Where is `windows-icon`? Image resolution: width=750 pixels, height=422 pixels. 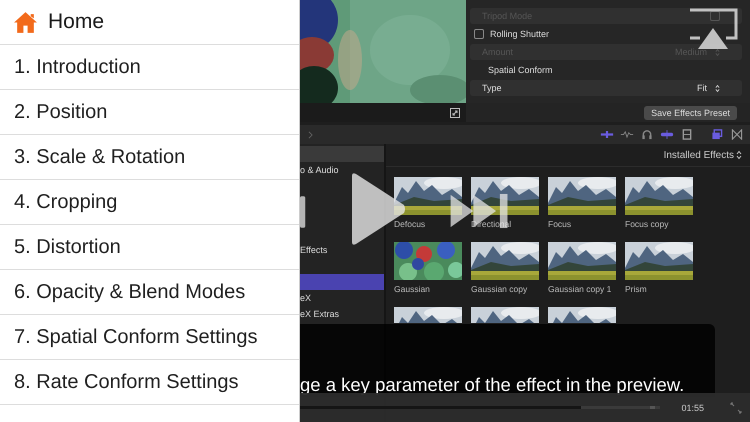
windows-icon is located at coordinates (717, 134).